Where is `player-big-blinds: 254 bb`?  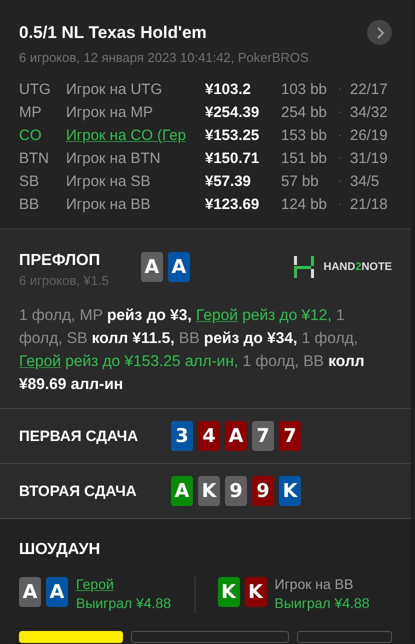 player-big-blinds: 254 bb is located at coordinates (304, 112).